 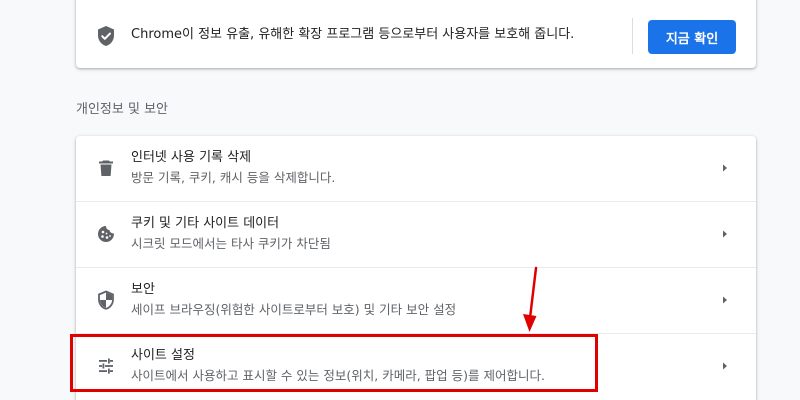 I want to click on tune-sliders-icon, so click(x=106, y=366).